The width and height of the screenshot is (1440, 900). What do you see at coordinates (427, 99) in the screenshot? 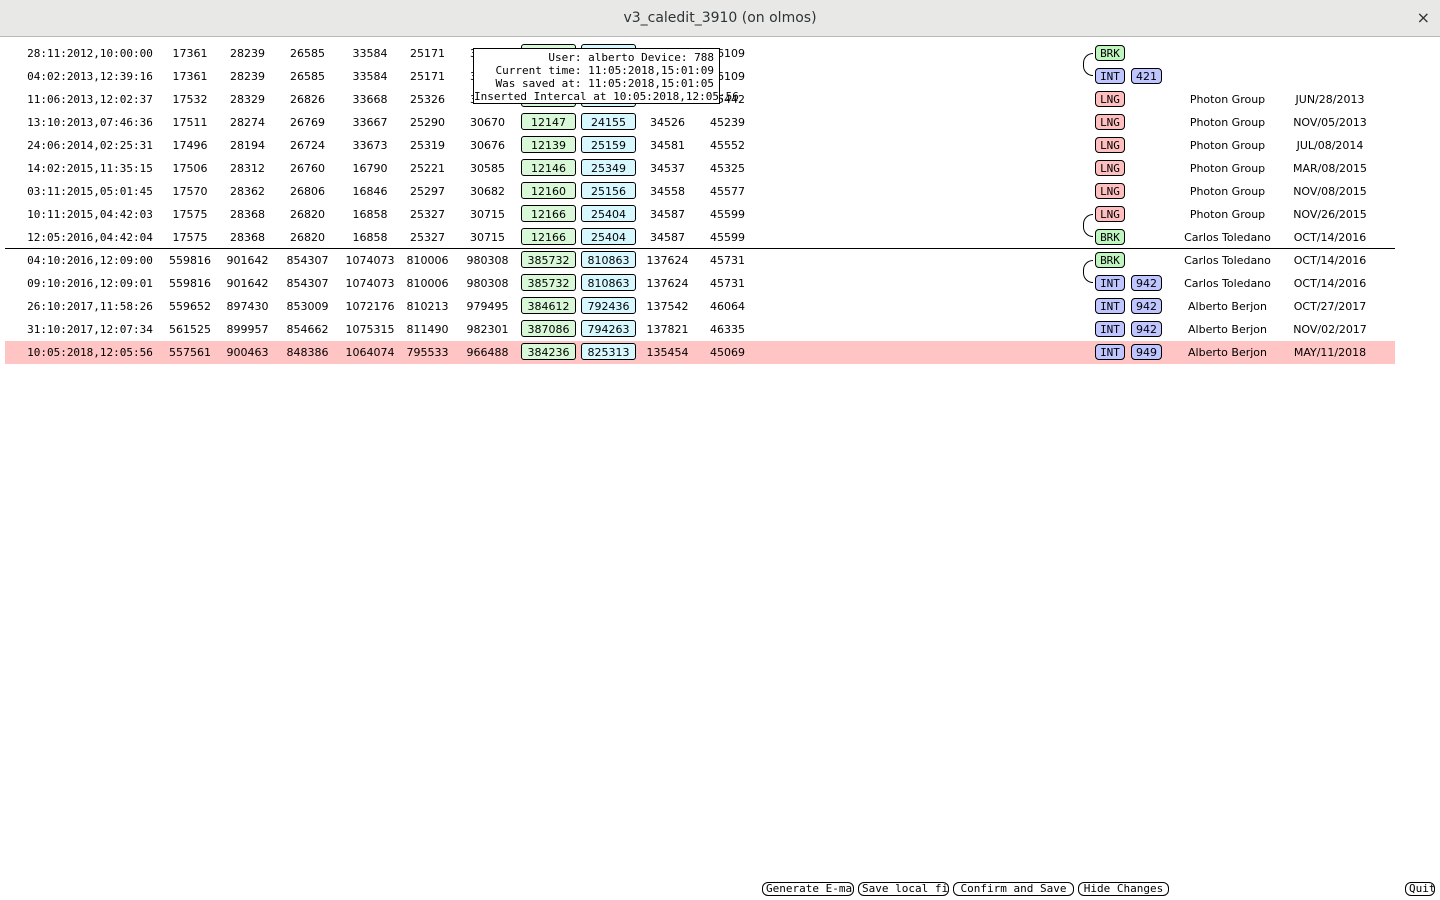
I see `value-cell: 25326` at bounding box center [427, 99].